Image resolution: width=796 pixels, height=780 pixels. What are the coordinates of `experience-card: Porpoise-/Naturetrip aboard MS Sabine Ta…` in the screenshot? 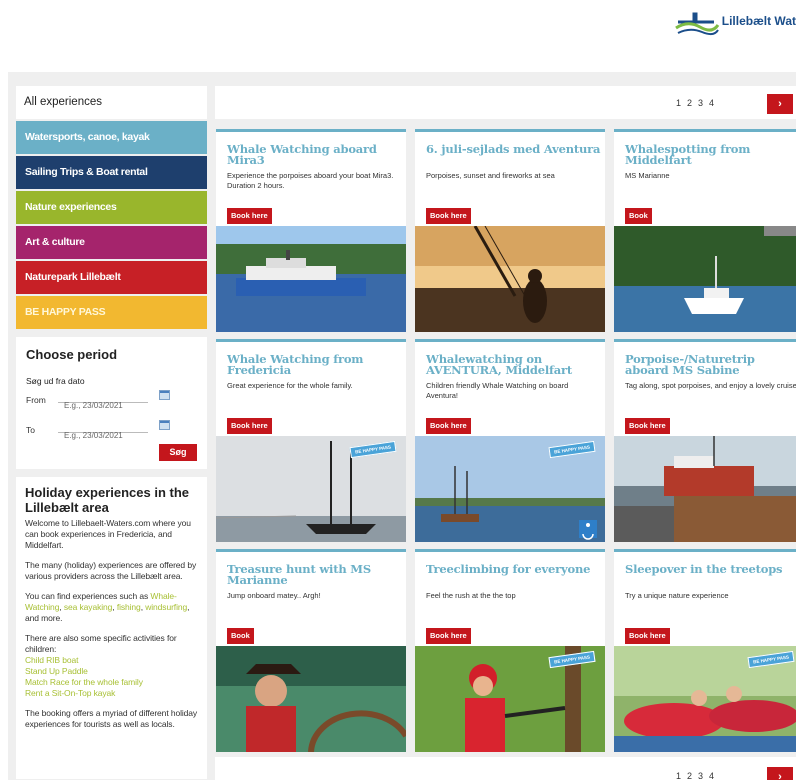 It's located at (705, 440).